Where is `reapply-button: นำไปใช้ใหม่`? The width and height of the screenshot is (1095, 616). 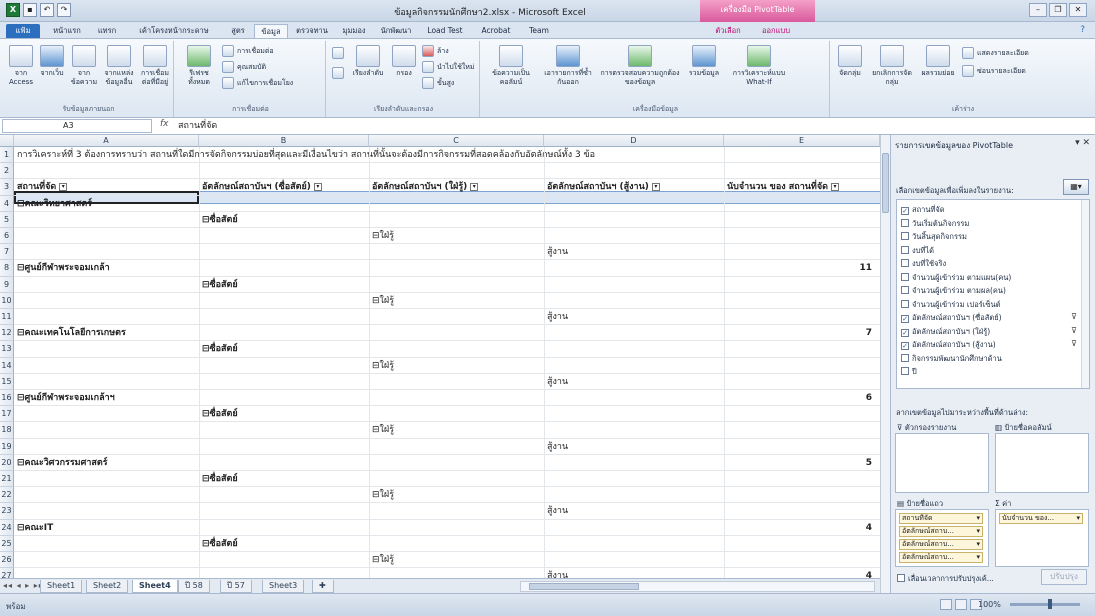
reapply-button: นำไปใช้ใหม่ is located at coordinates (448, 67).